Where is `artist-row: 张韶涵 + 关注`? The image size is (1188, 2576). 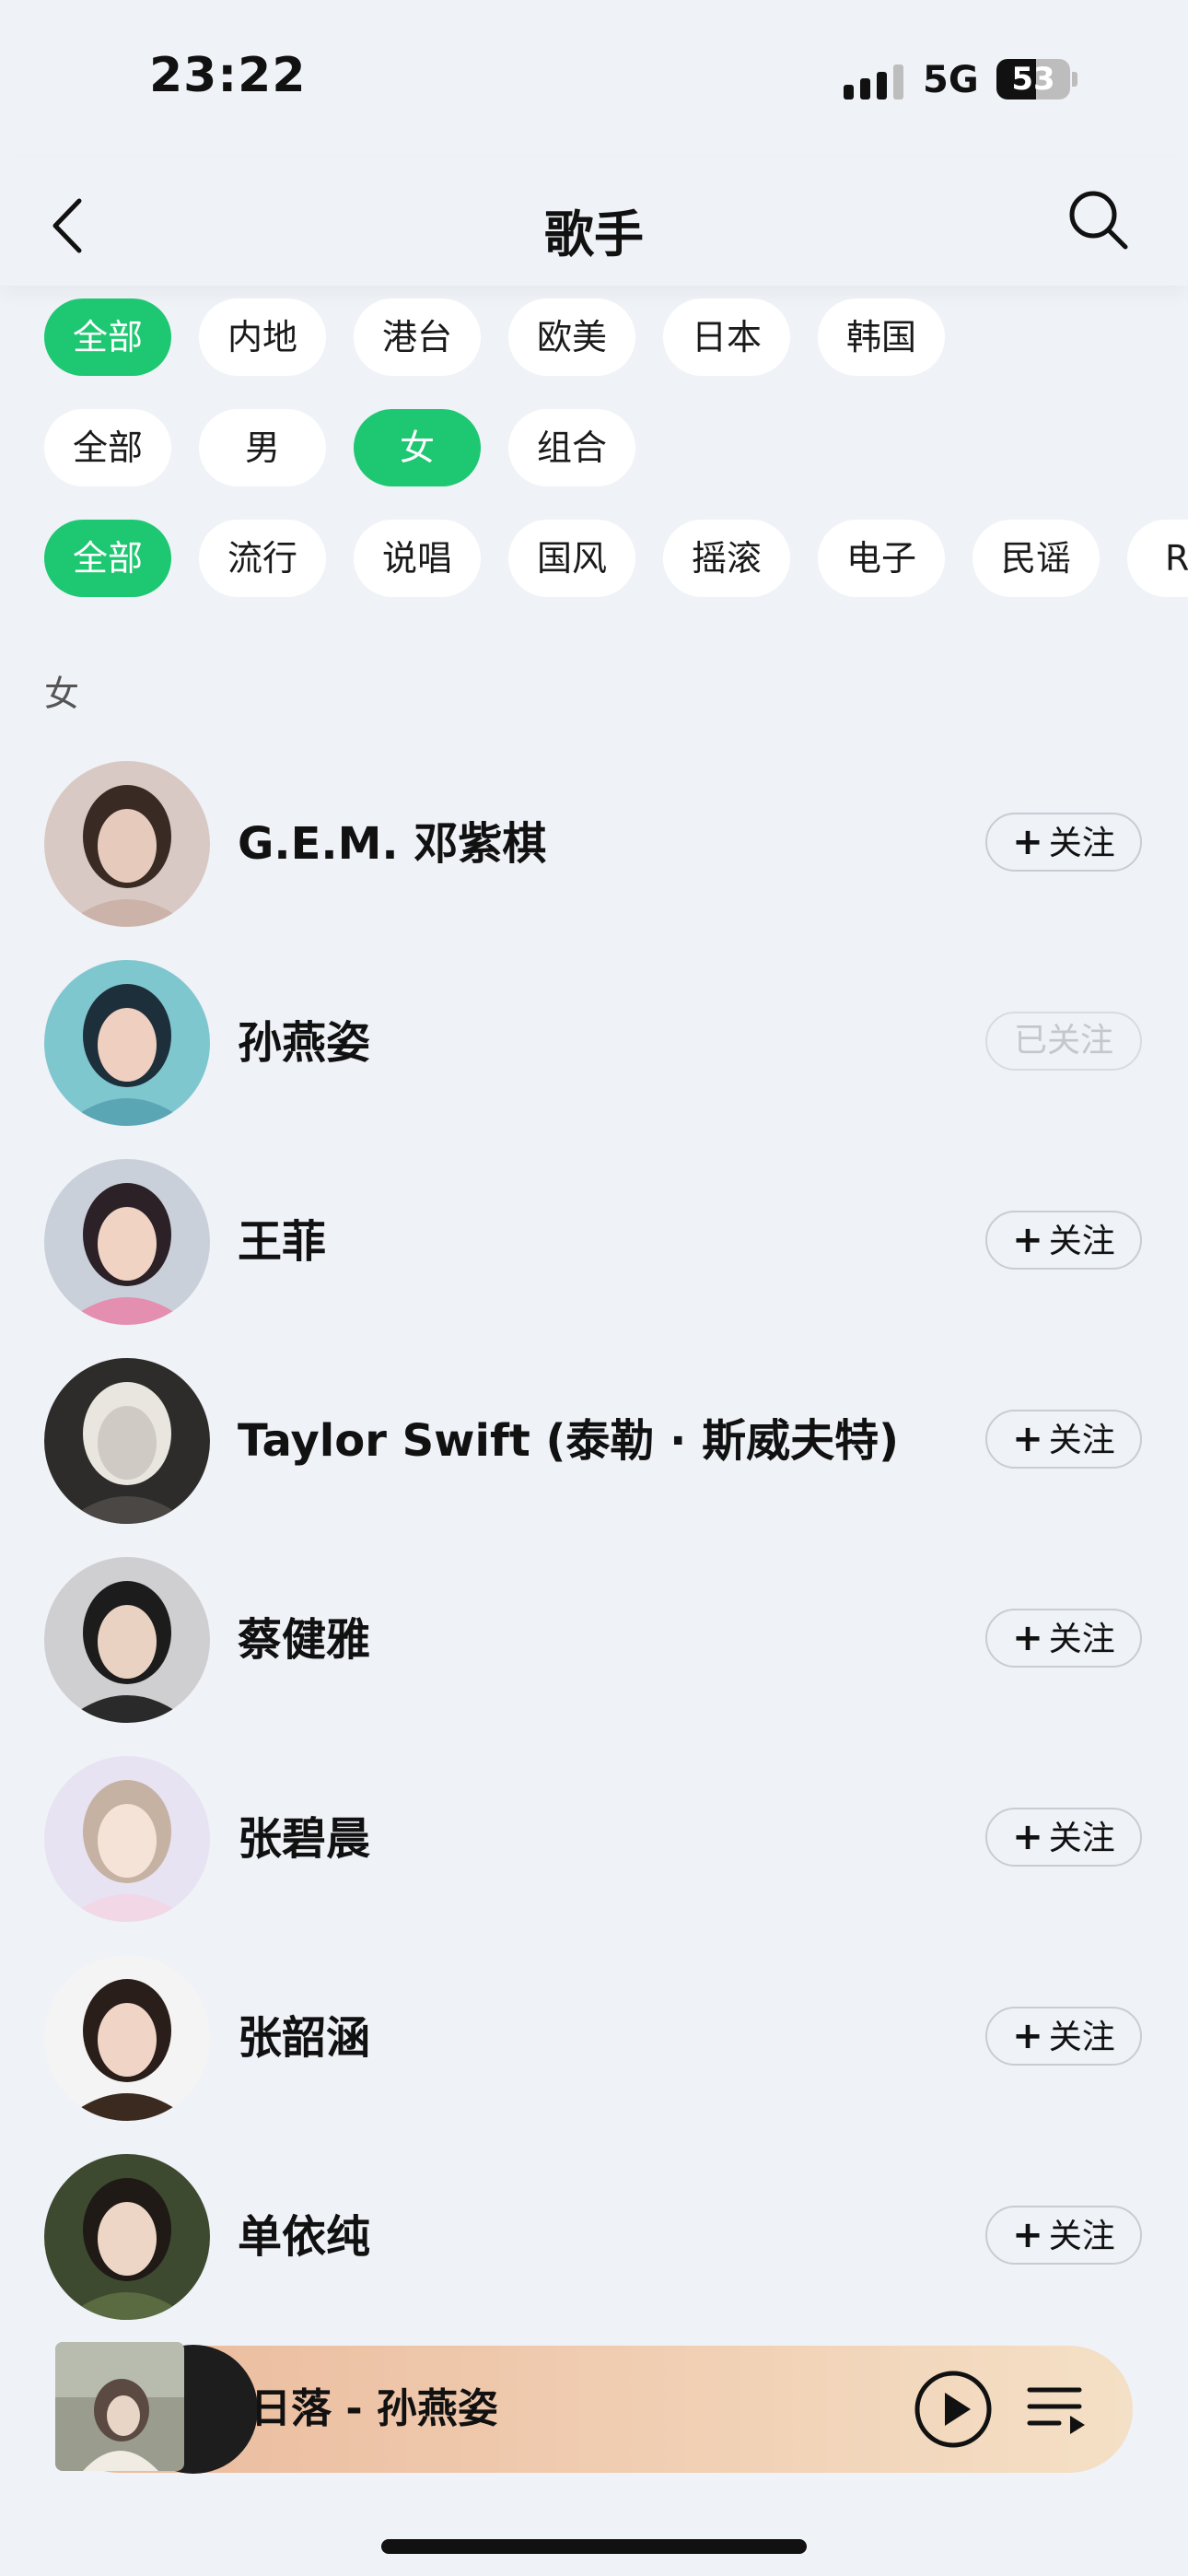 artist-row: 张韶涵 + 关注 is located at coordinates (594, 2037).